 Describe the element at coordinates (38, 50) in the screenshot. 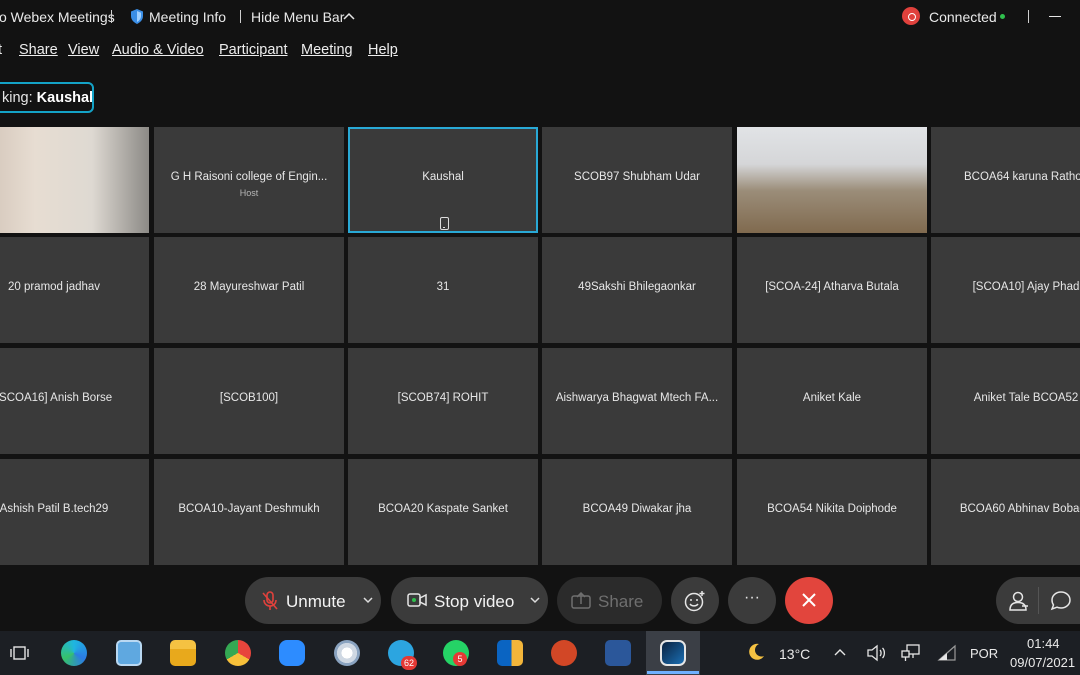

I see `menu-item-share: Share` at that location.